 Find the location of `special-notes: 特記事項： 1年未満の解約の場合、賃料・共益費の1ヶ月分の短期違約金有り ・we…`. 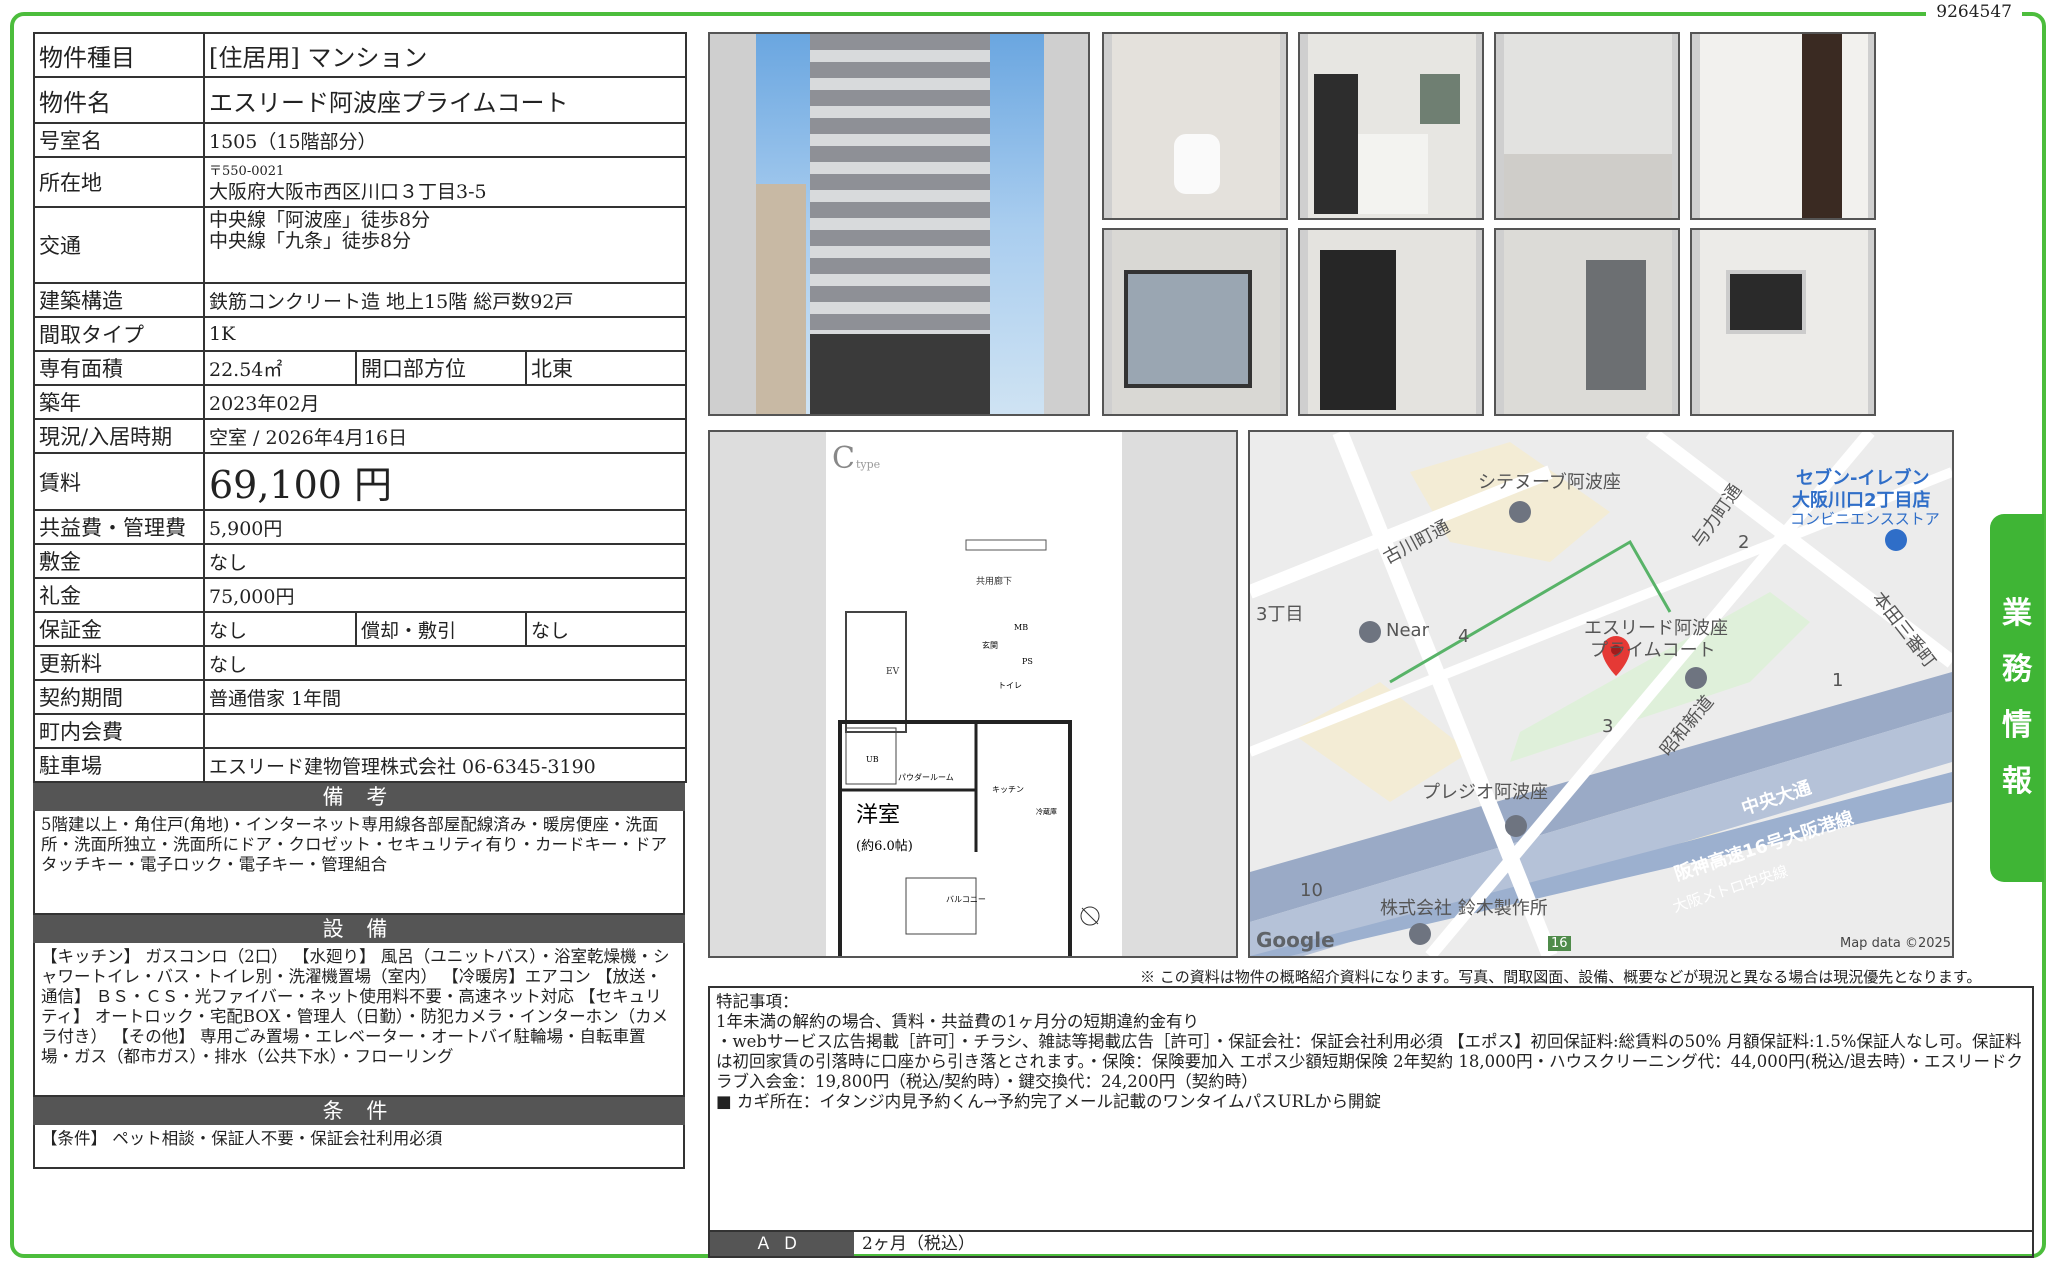

special-notes: 特記事項： 1年未満の解約の場合、賃料・共益費の1ヶ月分の短期違約金有り ・we… is located at coordinates (1371, 1109).